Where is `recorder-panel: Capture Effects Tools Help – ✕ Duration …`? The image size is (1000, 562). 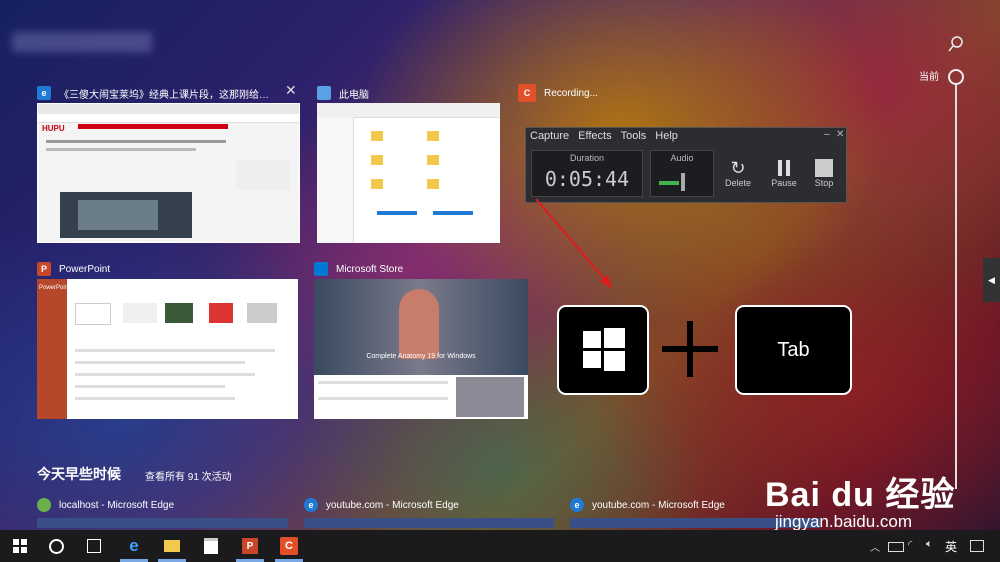
recorder-panel: Capture Effects Tools Help – ✕ Duration … is located at coordinates (686, 165).